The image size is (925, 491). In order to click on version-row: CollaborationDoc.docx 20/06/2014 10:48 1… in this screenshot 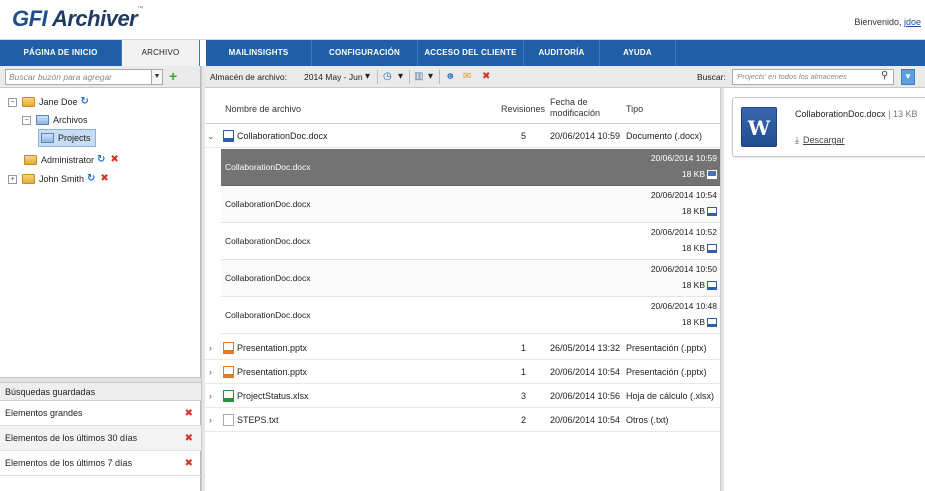, I will do `click(472, 315)`.